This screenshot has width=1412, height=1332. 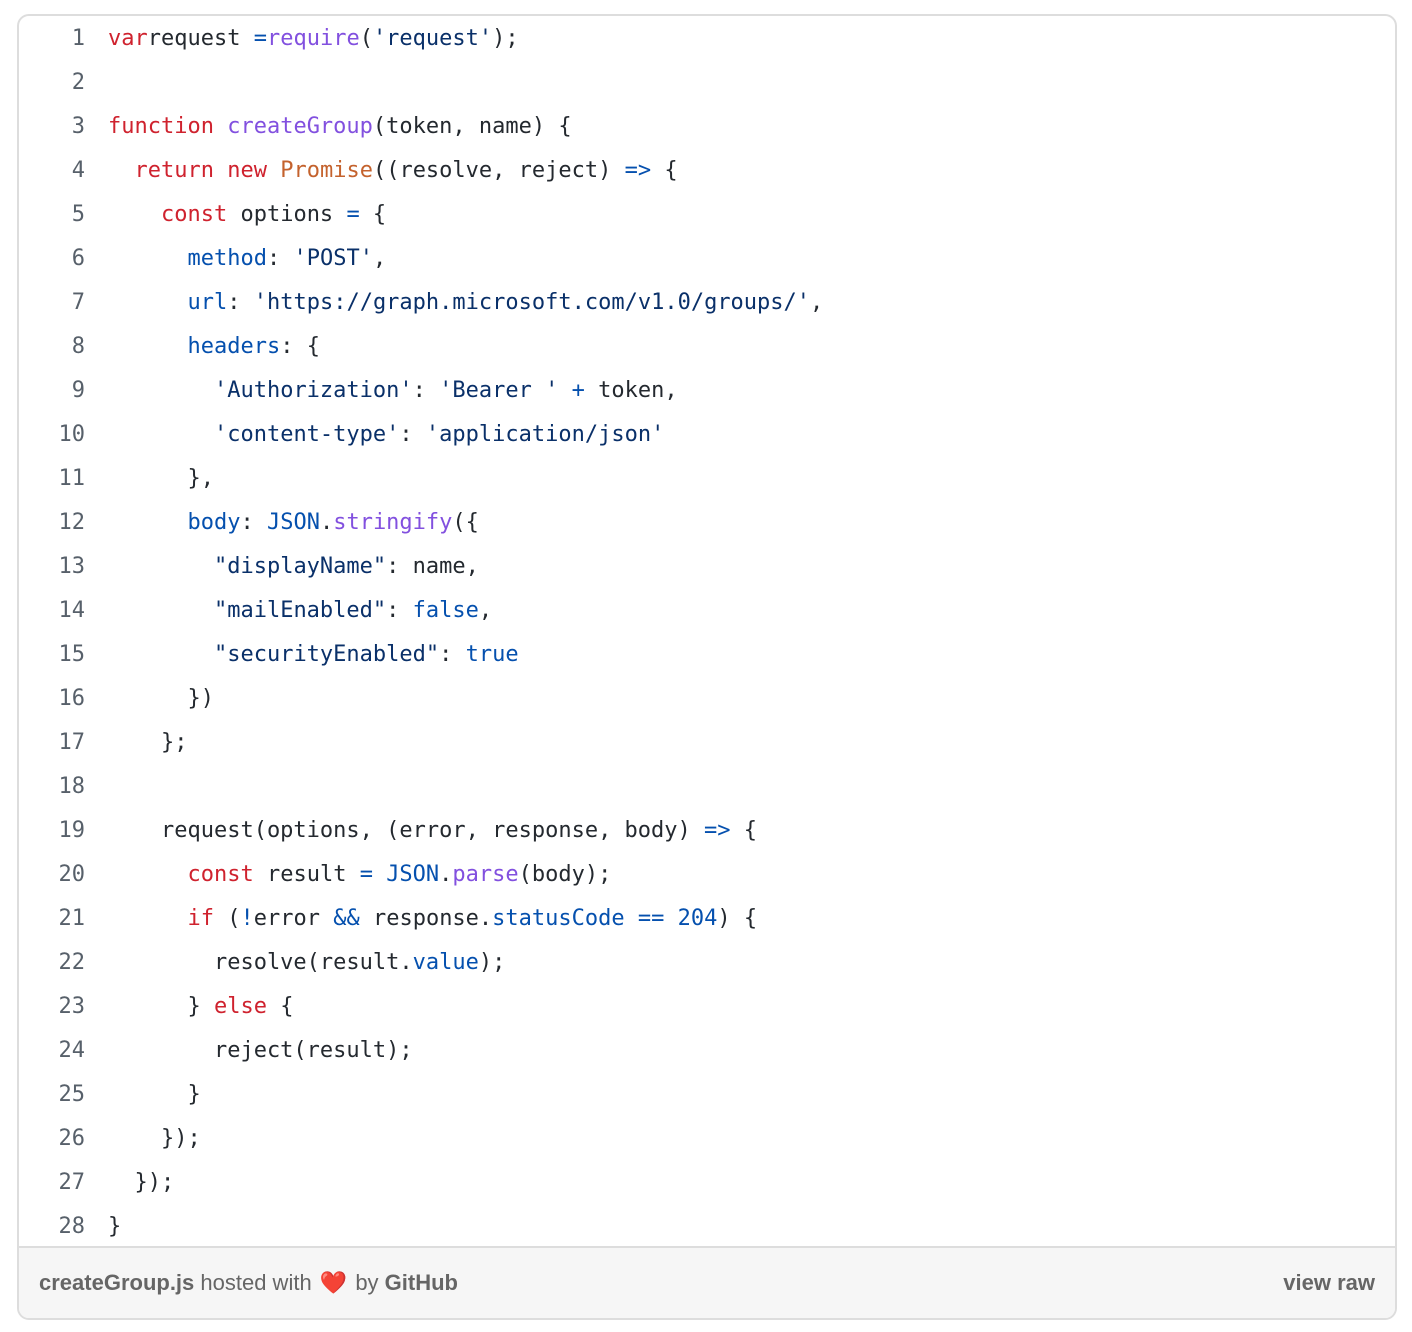 What do you see at coordinates (366, 874) in the screenshot?
I see `code-token: =` at bounding box center [366, 874].